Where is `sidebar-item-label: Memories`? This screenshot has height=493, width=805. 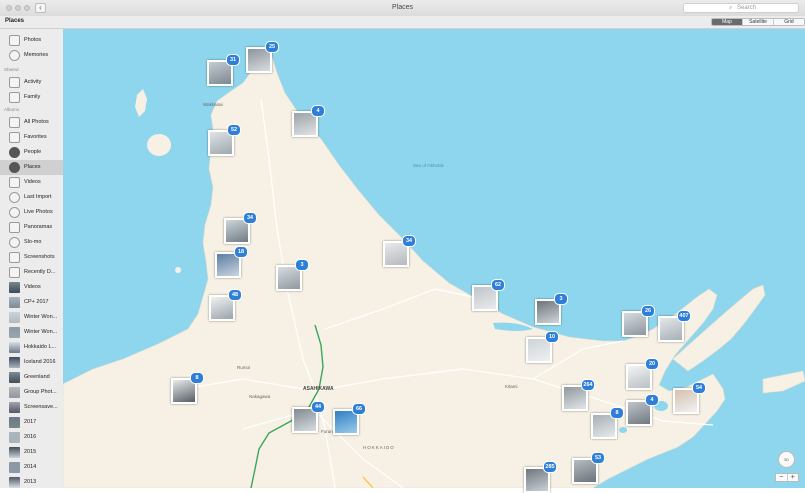 sidebar-item-label: Memories is located at coordinates (36, 55).